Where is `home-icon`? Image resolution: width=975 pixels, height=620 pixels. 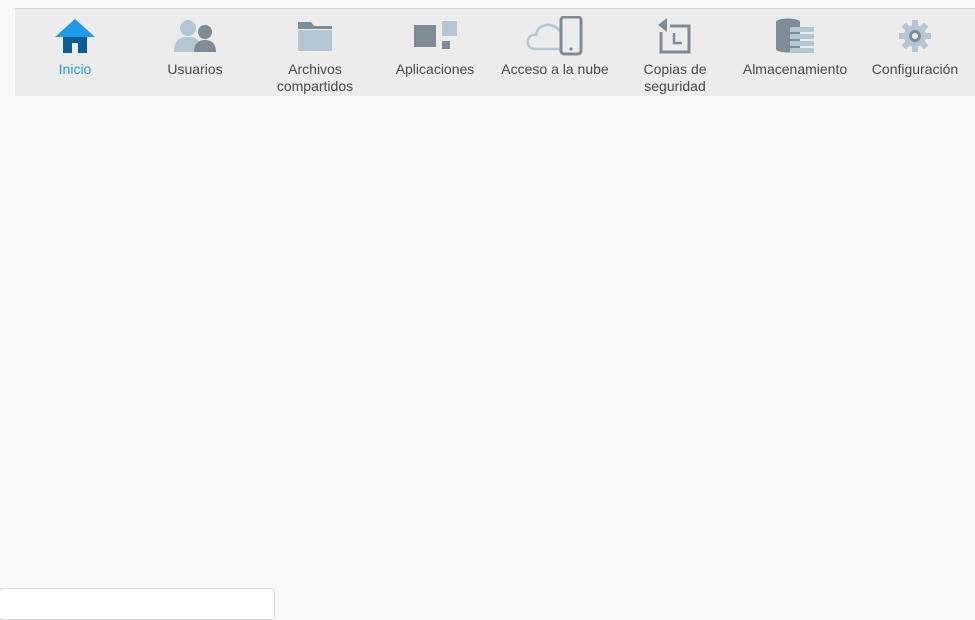
home-icon is located at coordinates (75, 36).